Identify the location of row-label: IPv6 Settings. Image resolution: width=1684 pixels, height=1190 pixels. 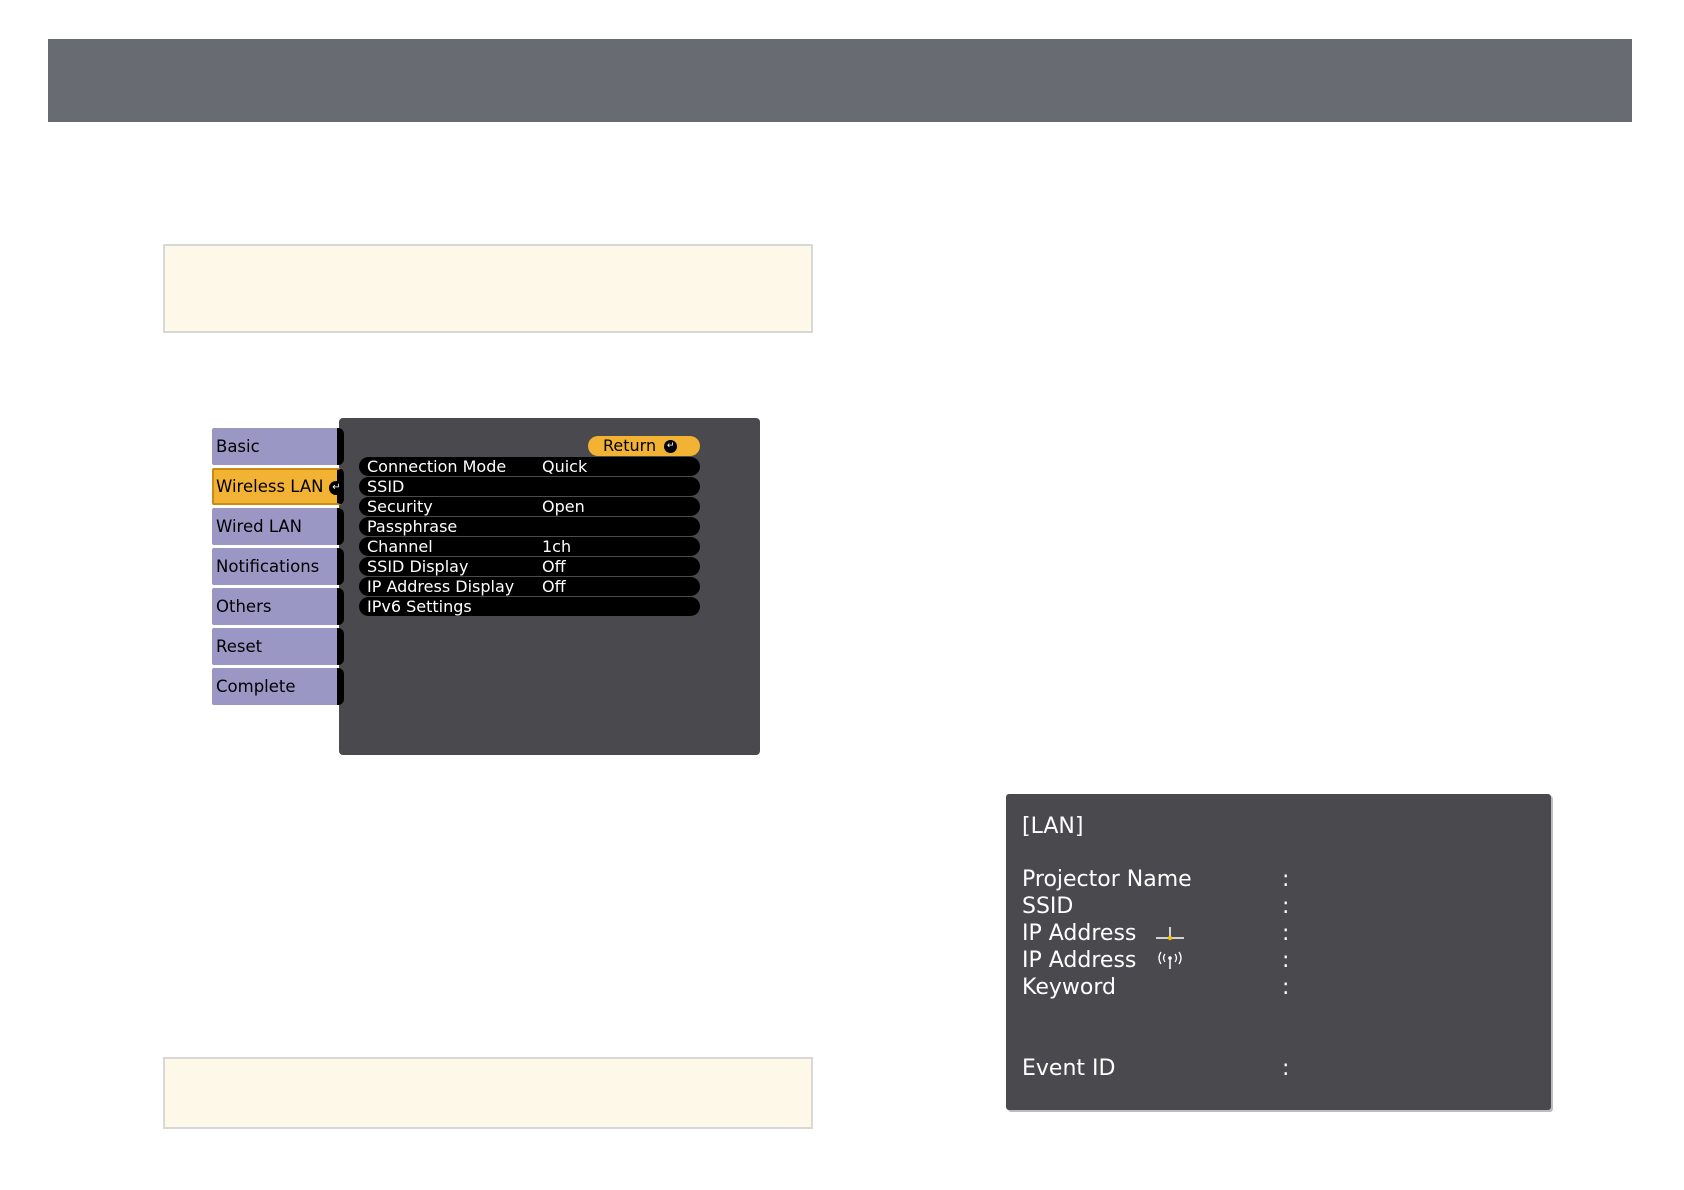
(419, 606).